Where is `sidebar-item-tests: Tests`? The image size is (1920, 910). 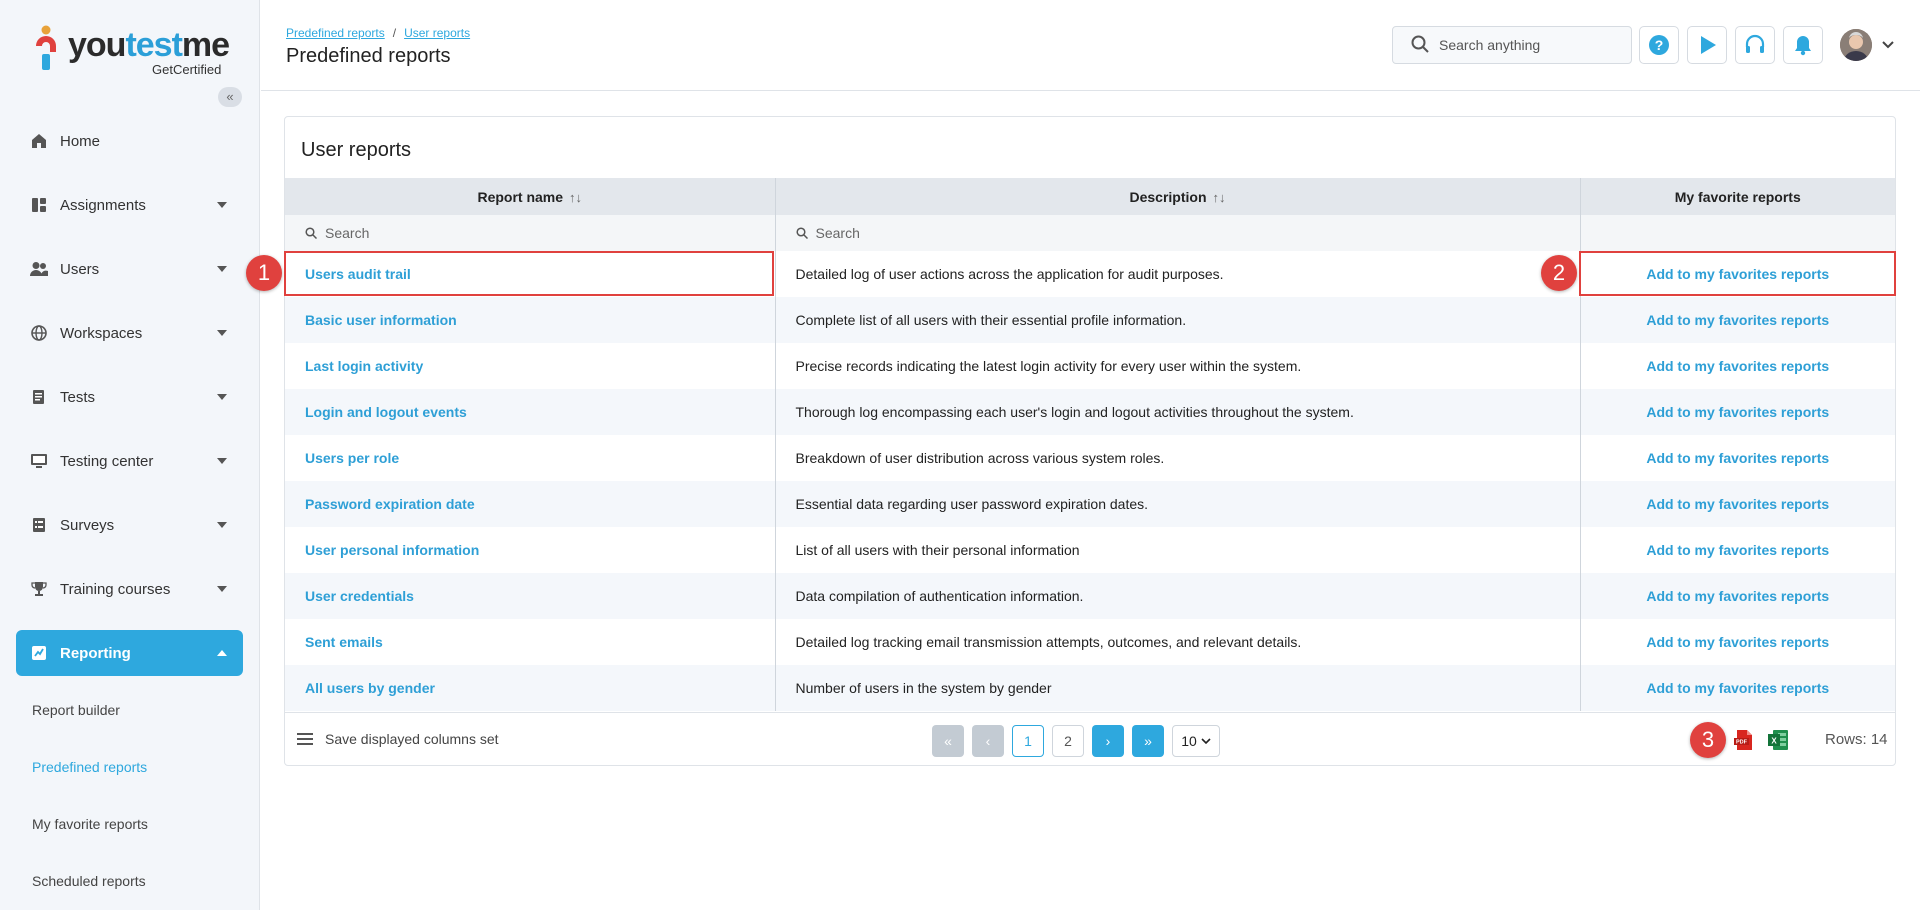
sidebar-item-tests: Tests is located at coordinates (129, 397).